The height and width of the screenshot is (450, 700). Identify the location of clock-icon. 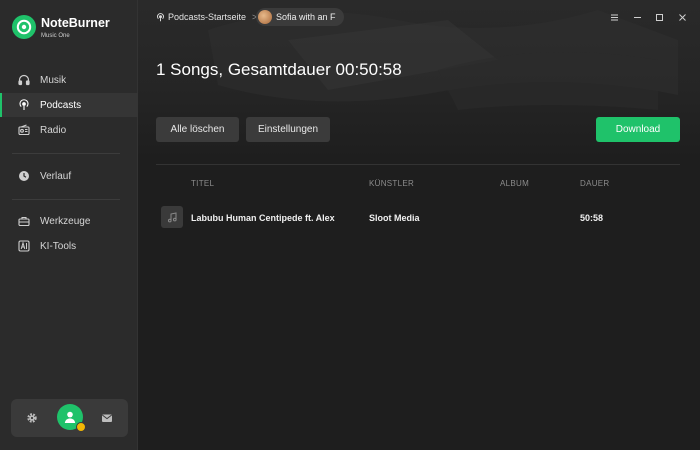
(24, 176).